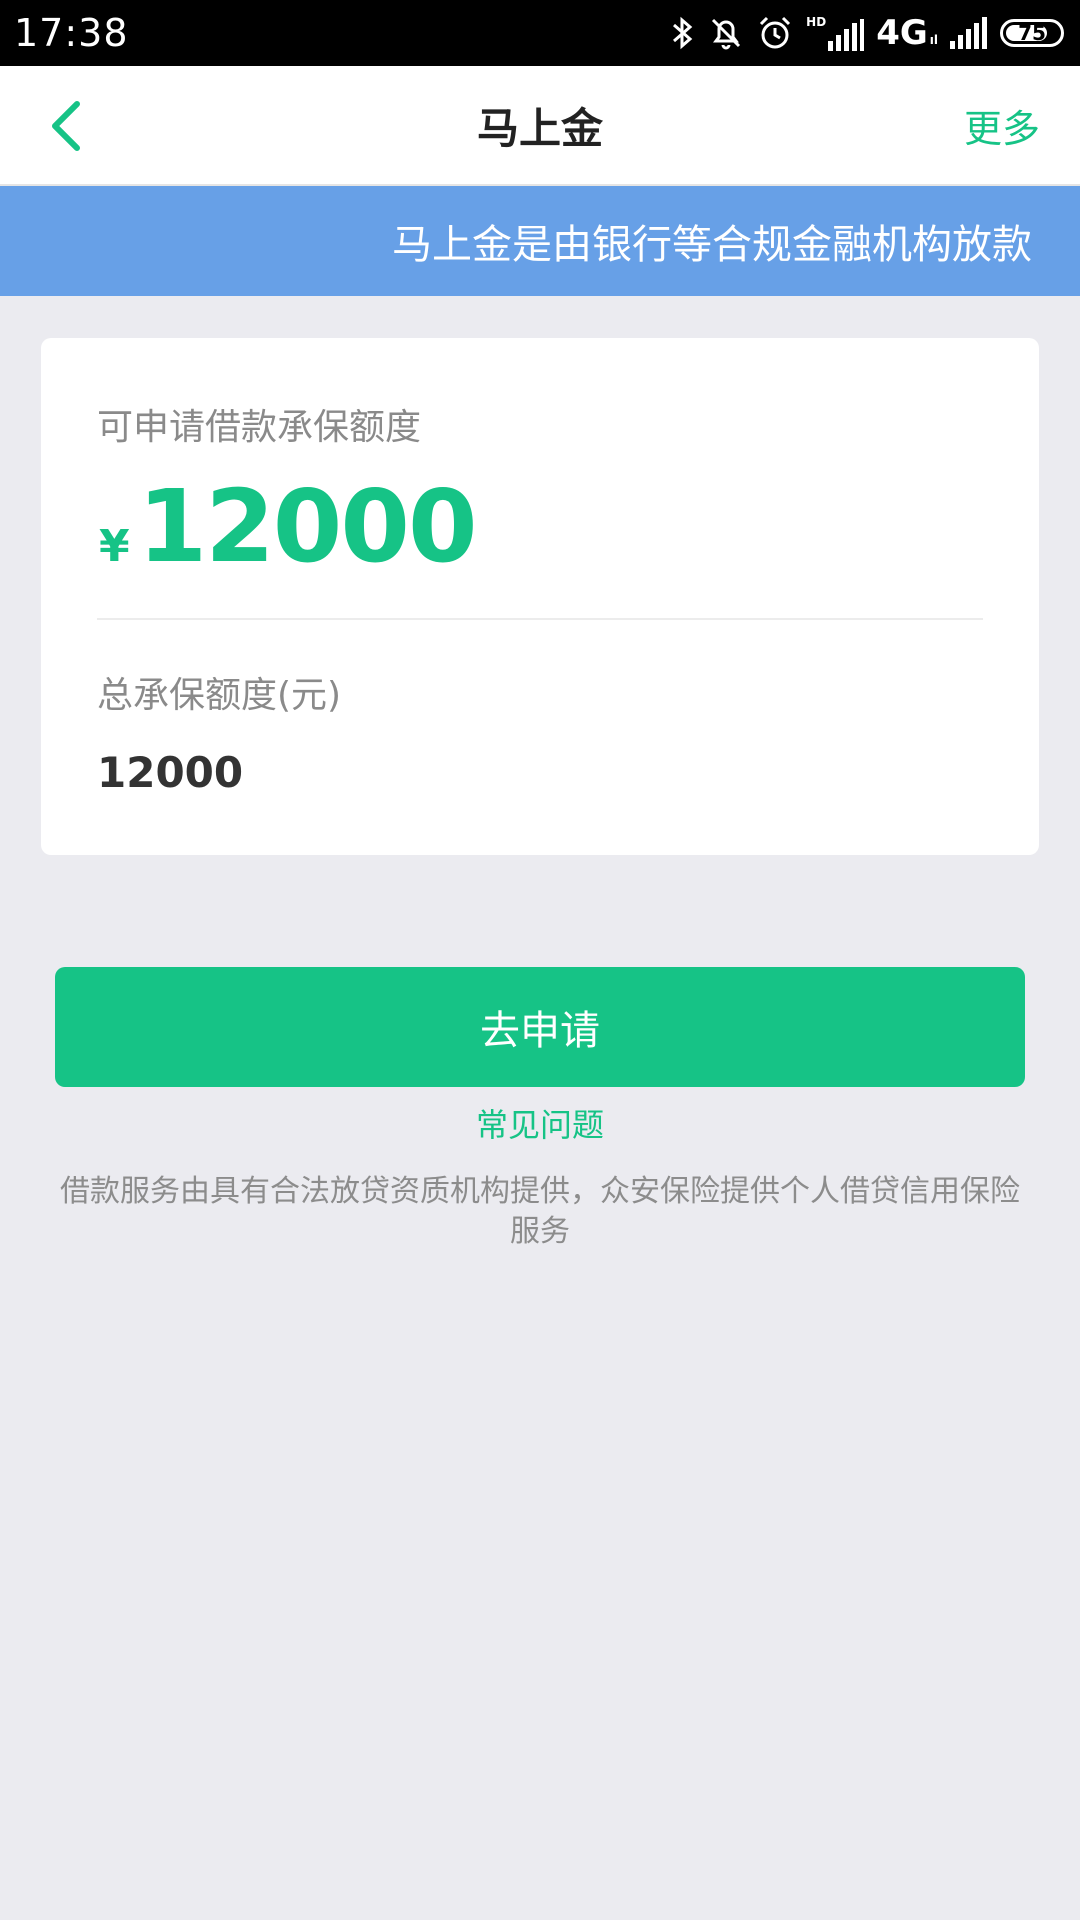 This screenshot has width=1080, height=1920. I want to click on bluetooth-icon, so click(683, 33).